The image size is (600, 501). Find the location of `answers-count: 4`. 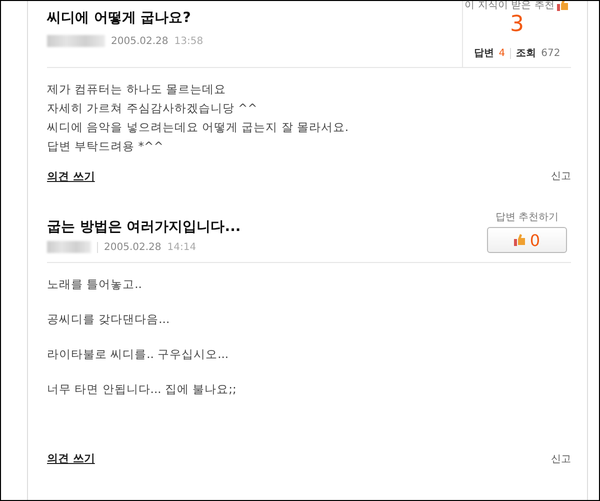

answers-count: 4 is located at coordinates (502, 53).